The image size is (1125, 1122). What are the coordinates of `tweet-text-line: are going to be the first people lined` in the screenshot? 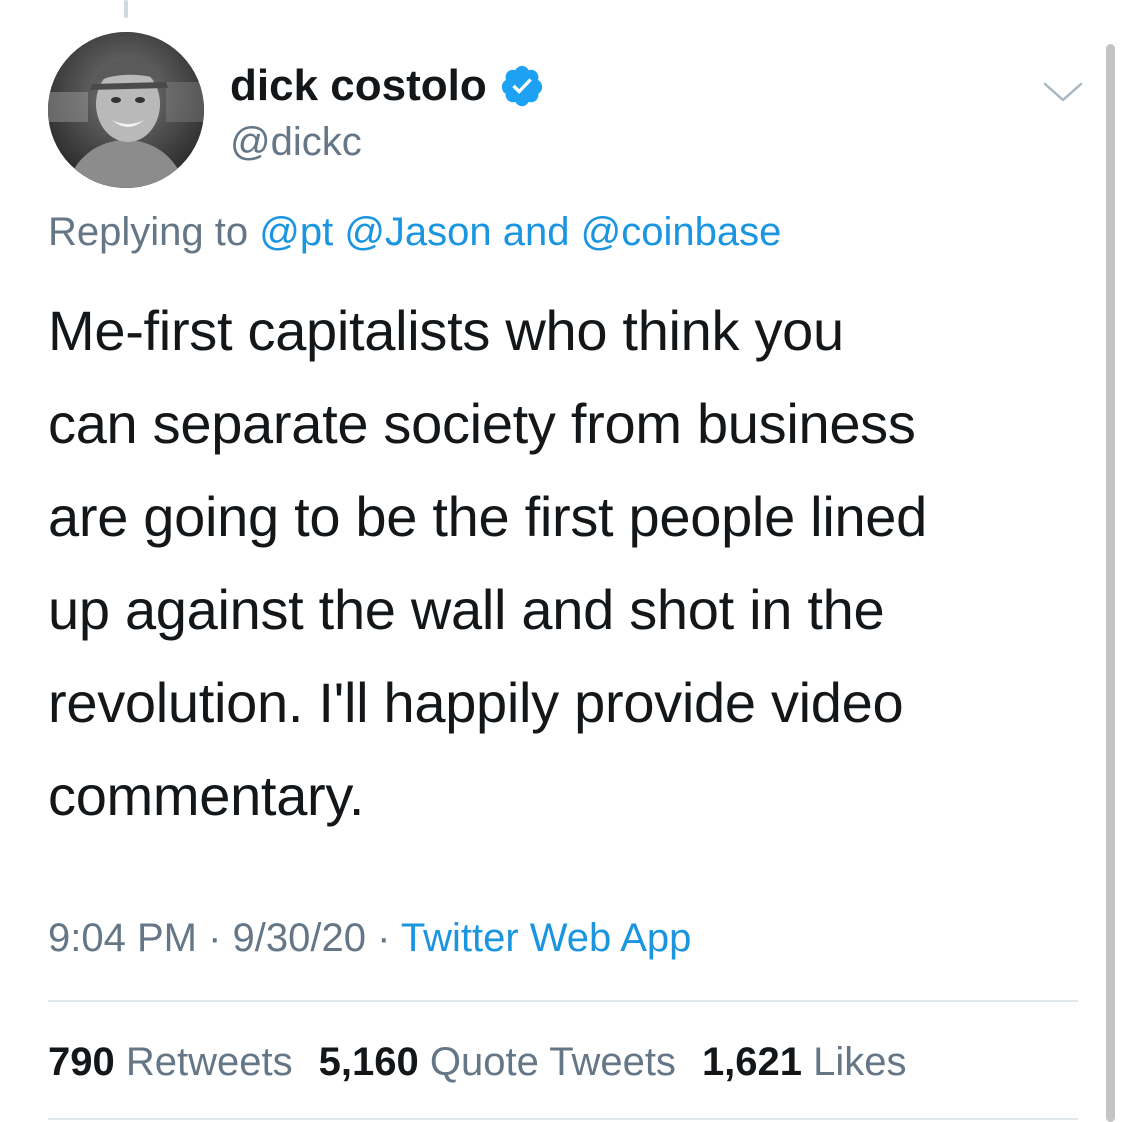 It's located at (487, 516).